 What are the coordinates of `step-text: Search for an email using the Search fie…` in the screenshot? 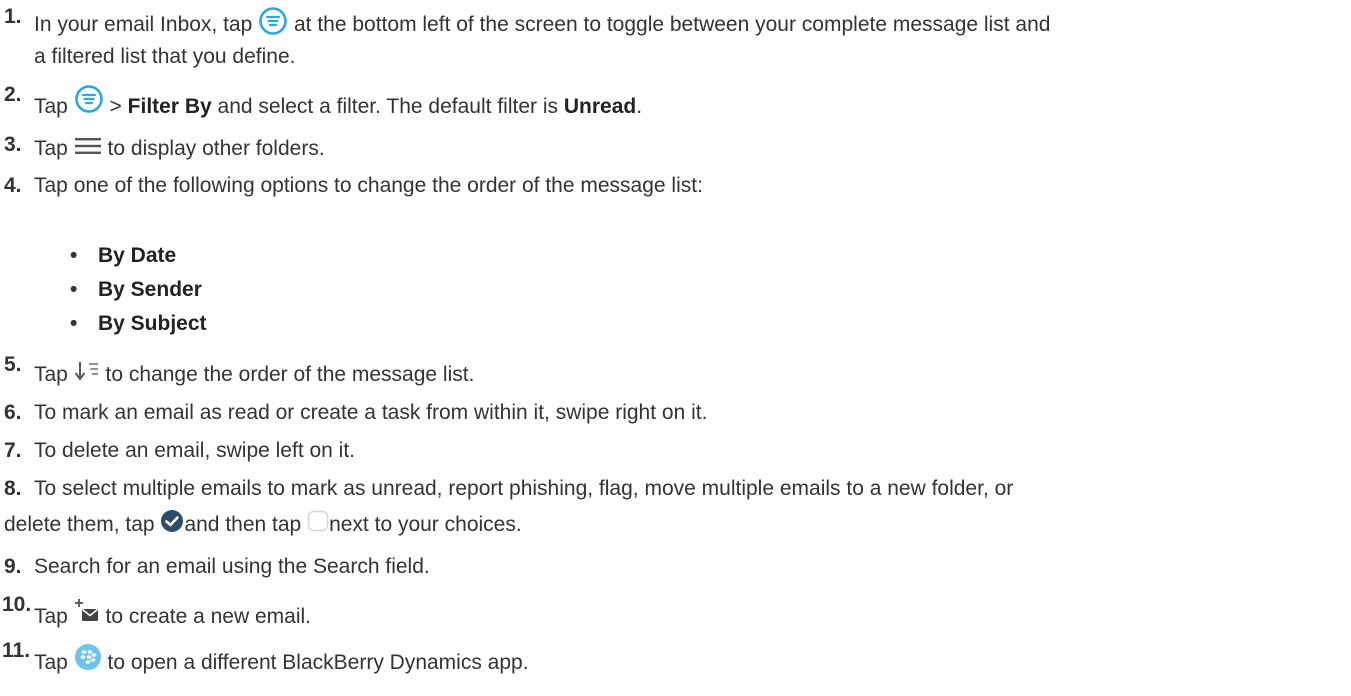 It's located at (232, 566).